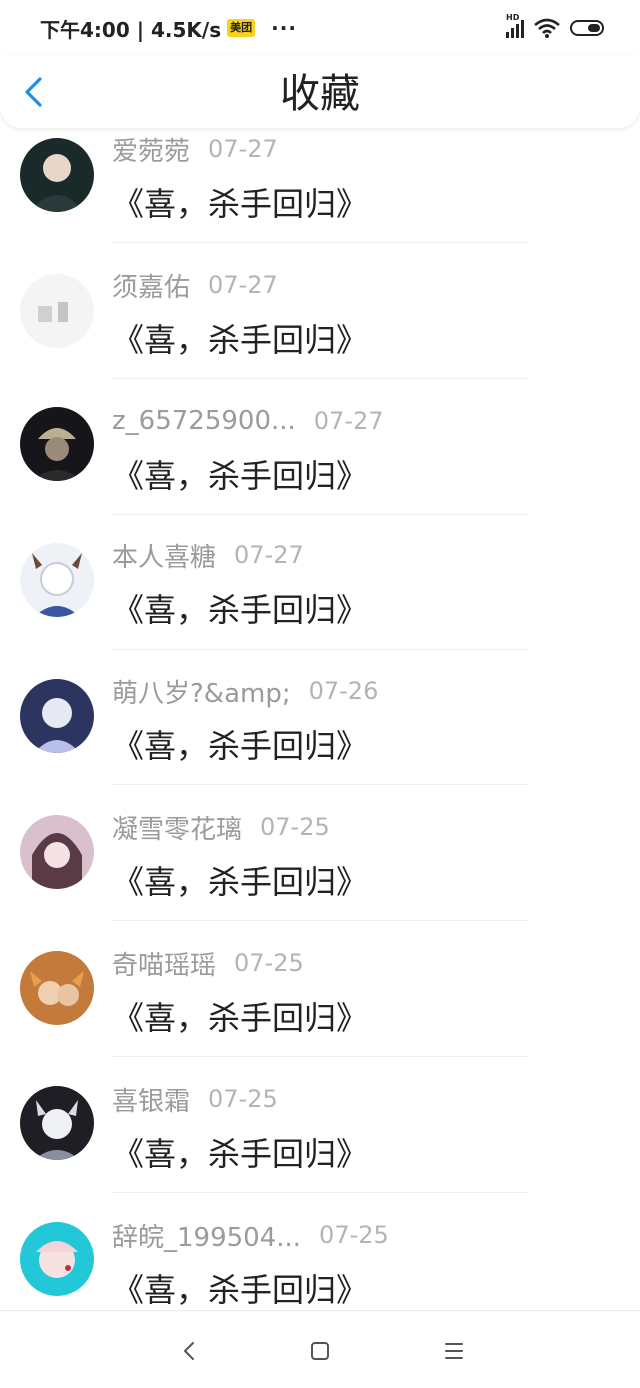 The width and height of the screenshot is (640, 1388). Describe the element at coordinates (320, 28) in the screenshot. I see `status-bar: 下午4:00 | 4.5K/s 美团 ··· HD` at that location.